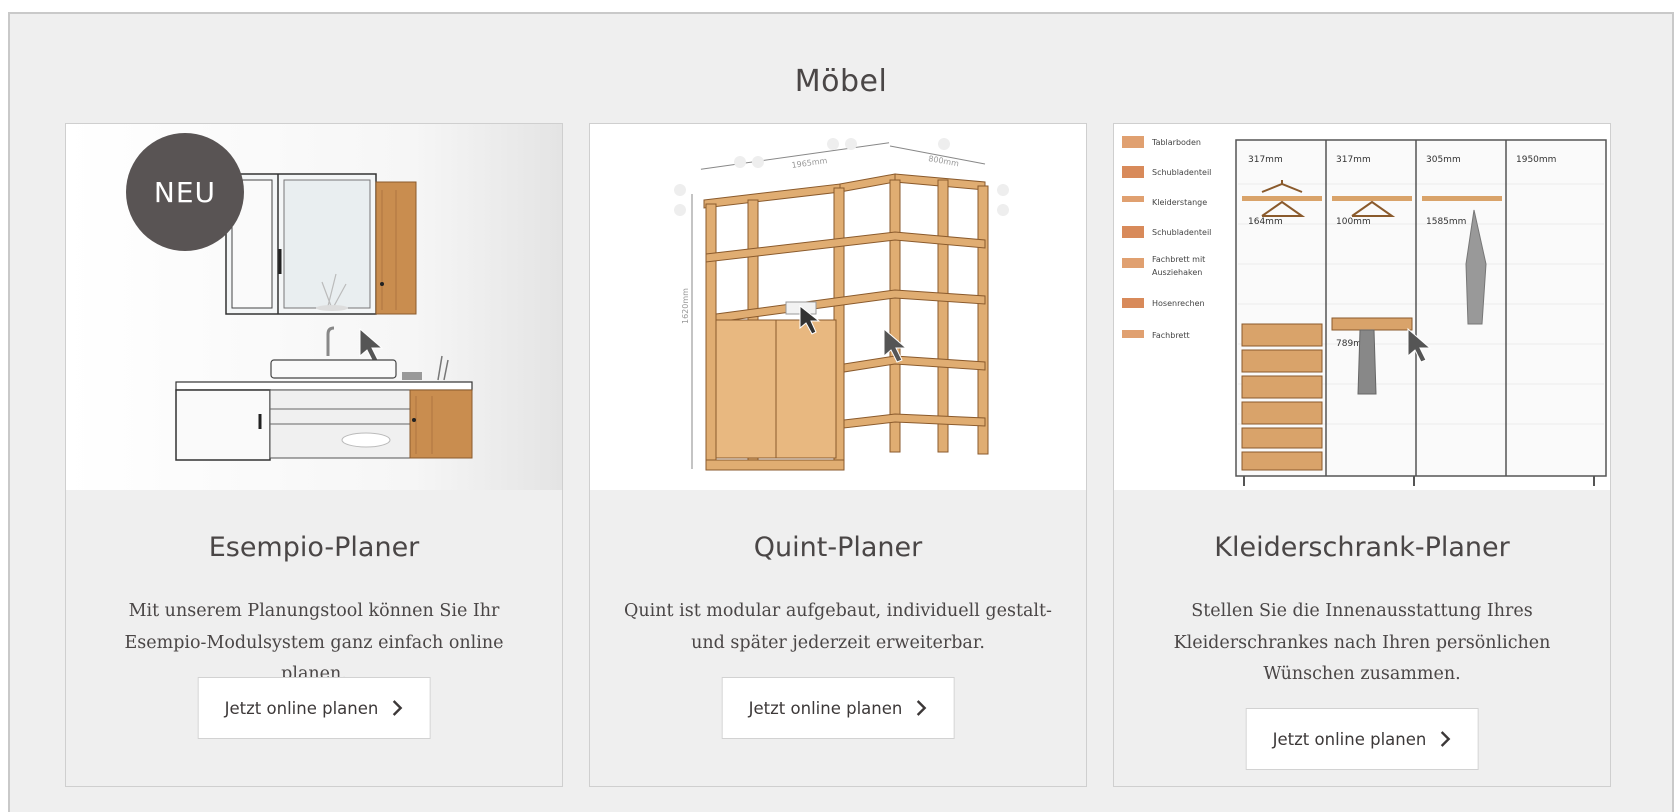 The height and width of the screenshot is (812, 1675). Describe the element at coordinates (1177, 272) in the screenshot. I see `legend-item: Ausziehaken` at that location.